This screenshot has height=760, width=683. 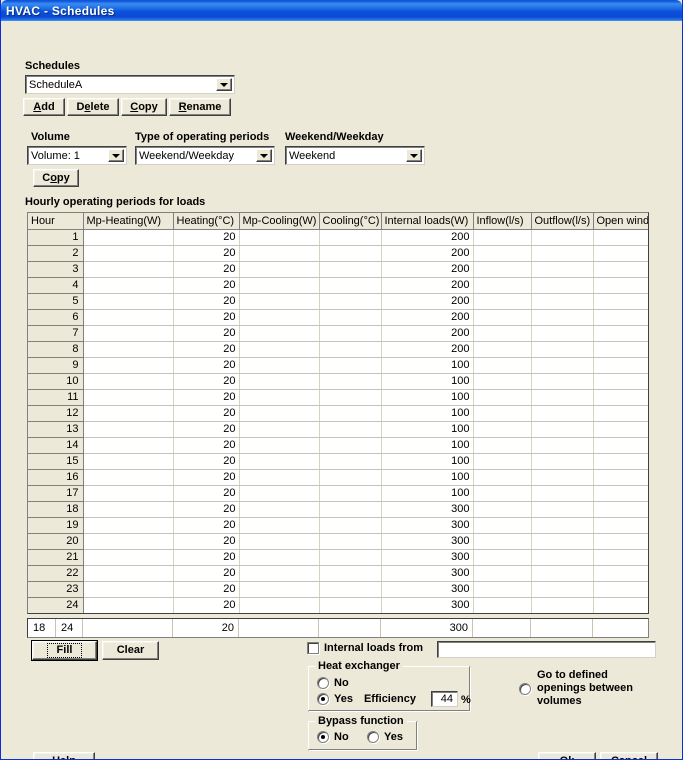 I want to click on table-row: 10 20 100, so click(x=338, y=381).